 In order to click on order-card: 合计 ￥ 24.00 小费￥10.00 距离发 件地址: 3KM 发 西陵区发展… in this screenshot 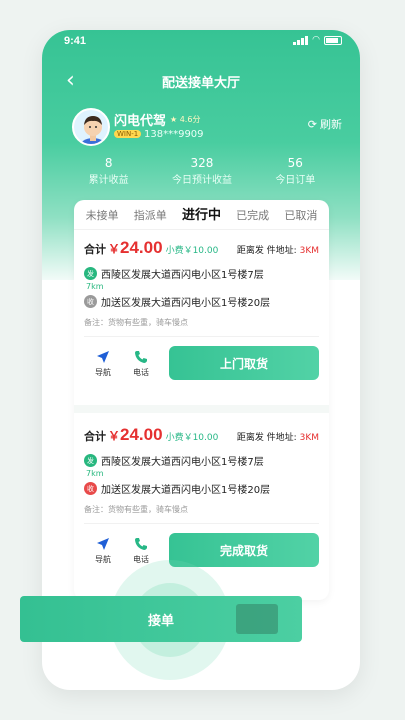, I will do `click(201, 310)`.